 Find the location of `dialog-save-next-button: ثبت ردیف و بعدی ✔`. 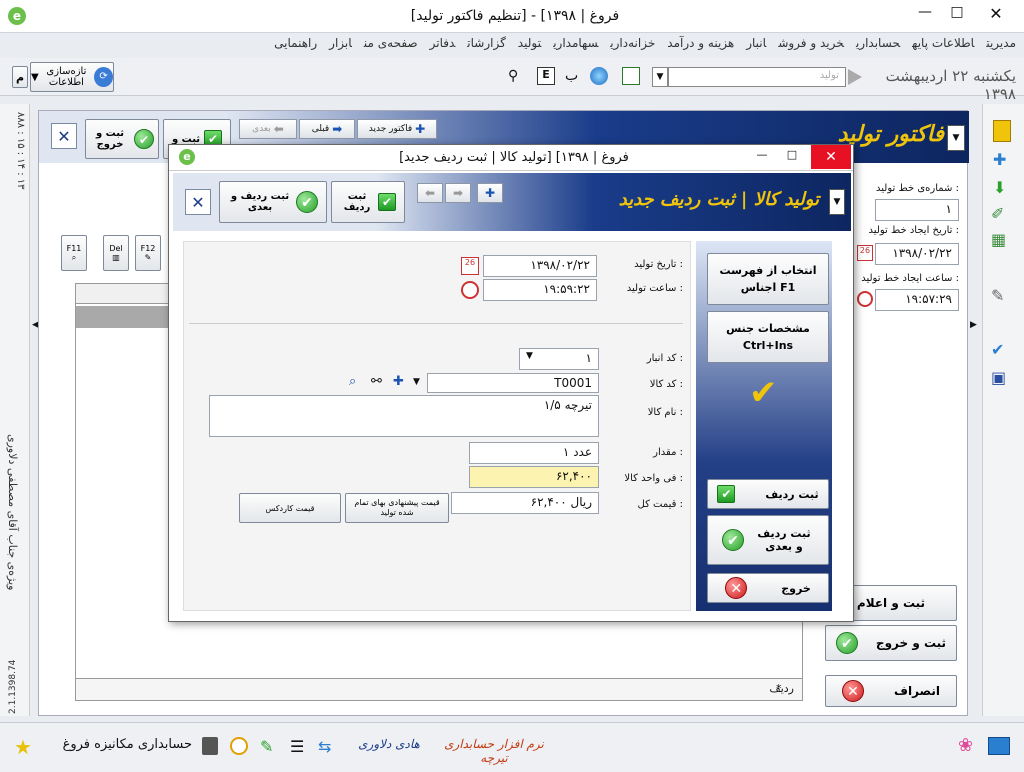

dialog-save-next-button: ثبت ردیف و بعدی ✔ is located at coordinates (273, 202).